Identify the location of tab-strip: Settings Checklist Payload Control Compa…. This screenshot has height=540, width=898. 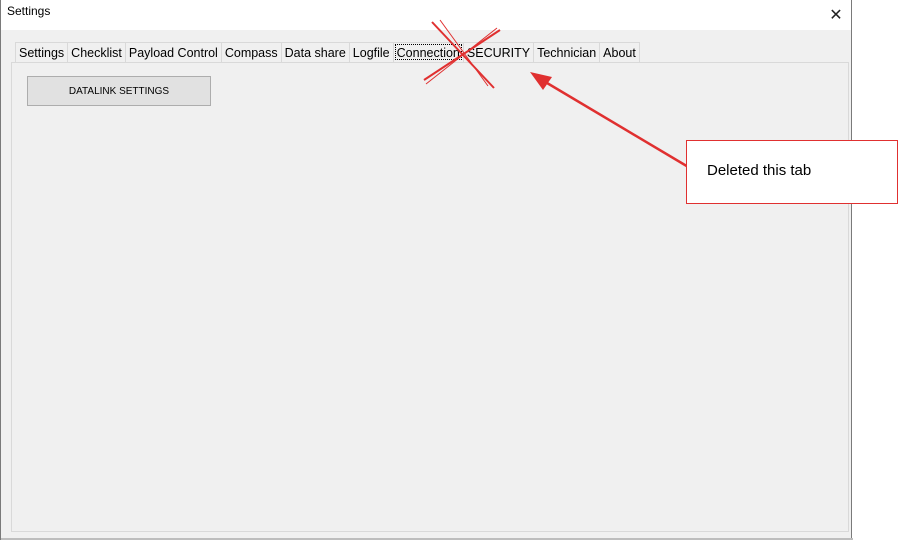
(327, 52).